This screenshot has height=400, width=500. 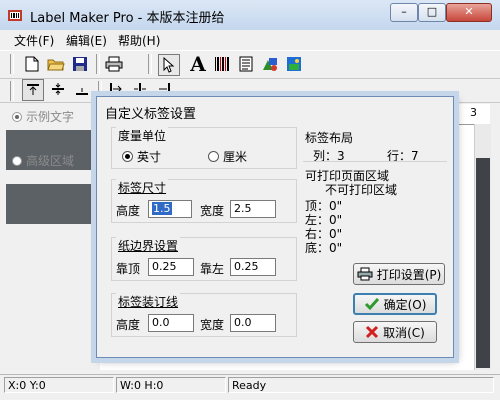 What do you see at coordinates (270, 64) in the screenshot?
I see `shapes-icon` at bounding box center [270, 64].